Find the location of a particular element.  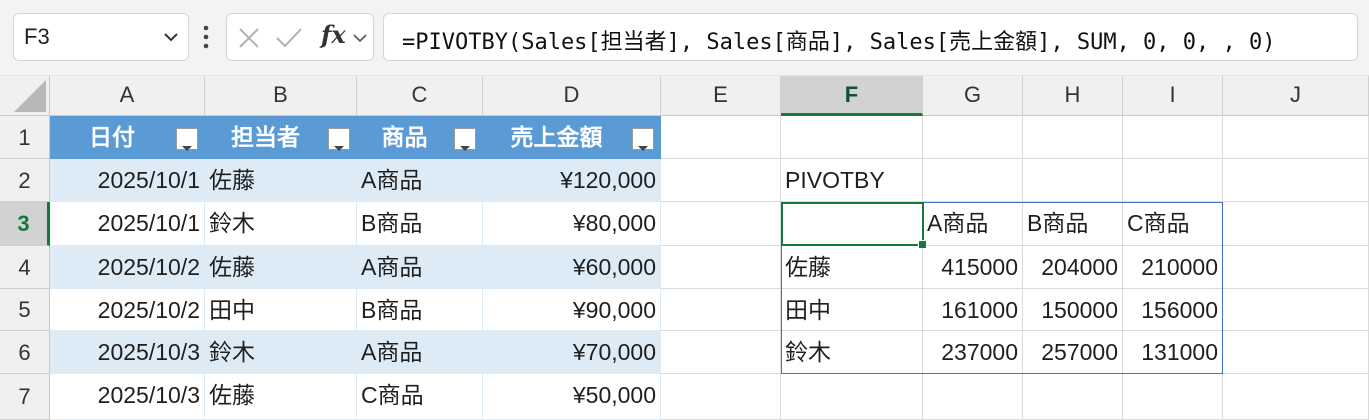

insert-function-button: fx is located at coordinates (333, 34).